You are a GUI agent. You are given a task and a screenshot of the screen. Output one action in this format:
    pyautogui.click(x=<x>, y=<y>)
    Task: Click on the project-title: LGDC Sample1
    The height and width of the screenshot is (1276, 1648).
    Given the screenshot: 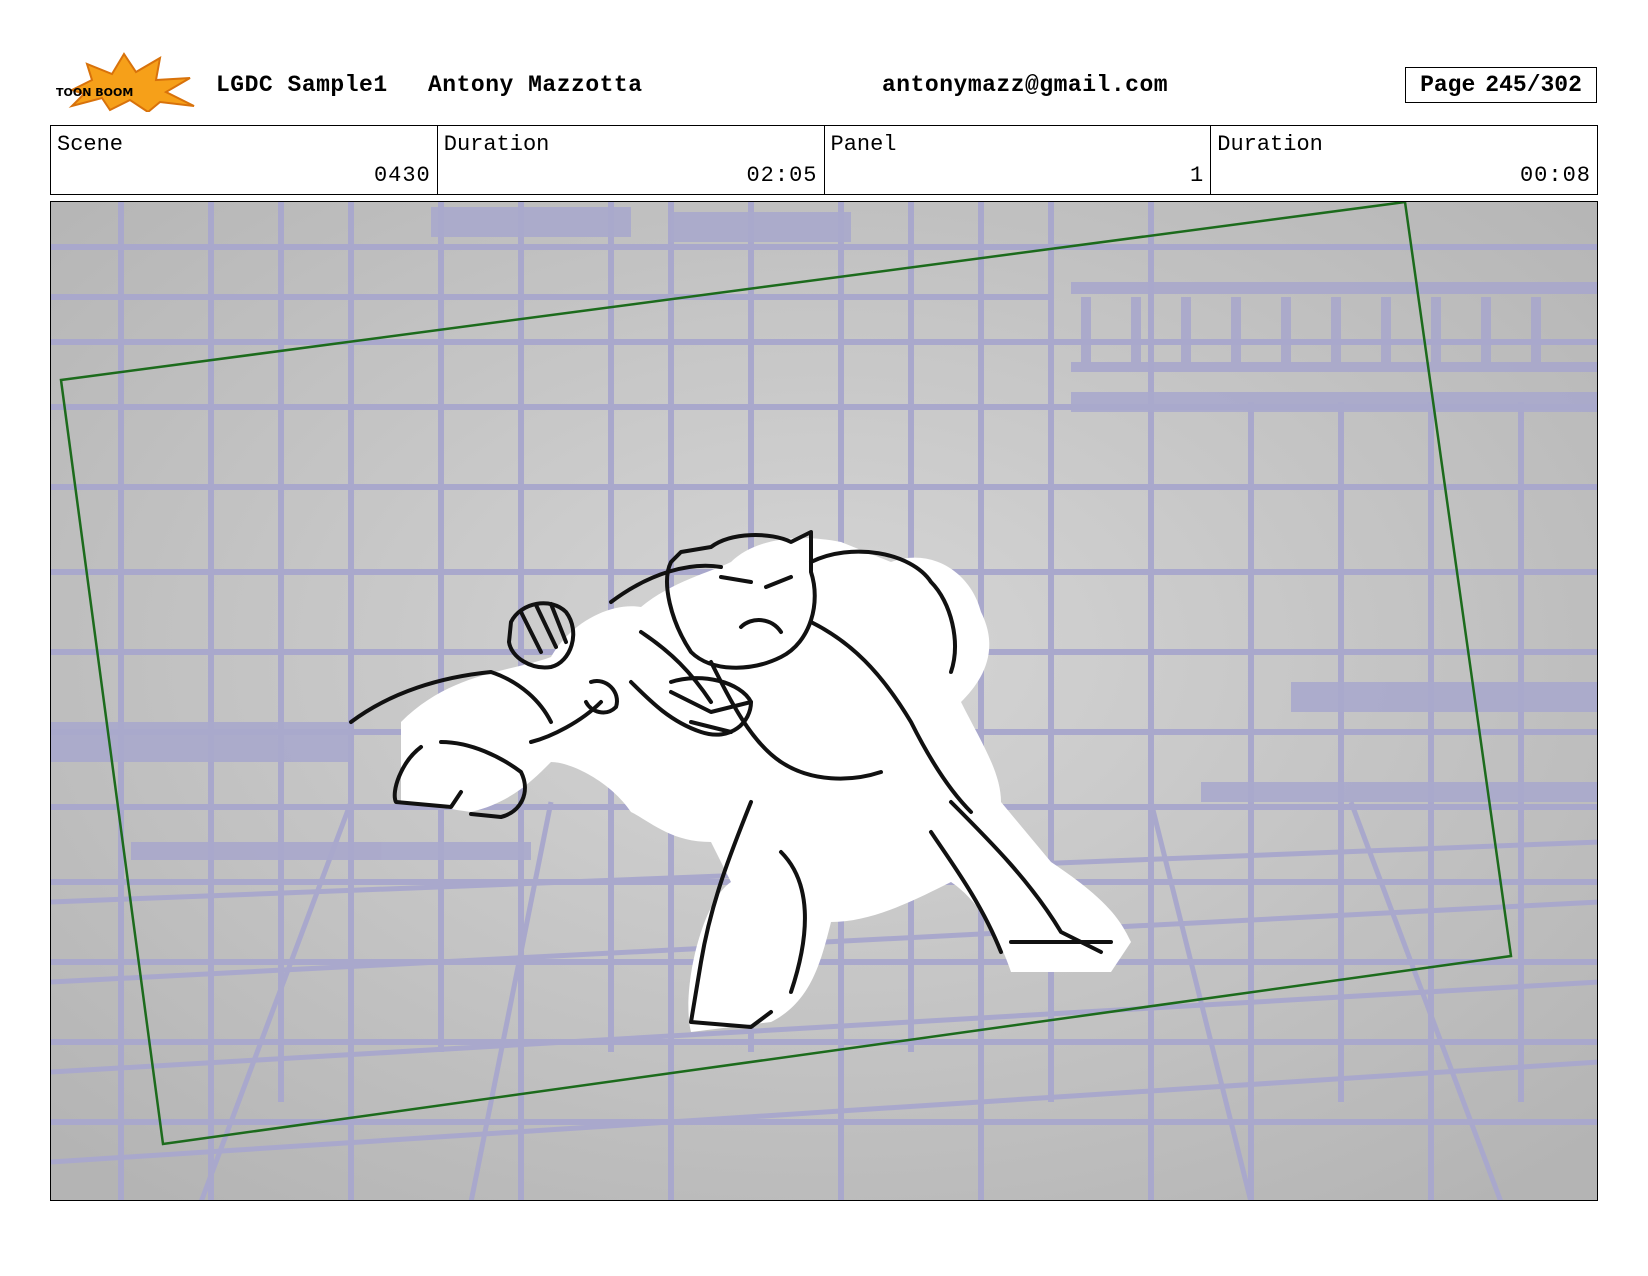 What is the action you would take?
    pyautogui.click(x=302, y=85)
    